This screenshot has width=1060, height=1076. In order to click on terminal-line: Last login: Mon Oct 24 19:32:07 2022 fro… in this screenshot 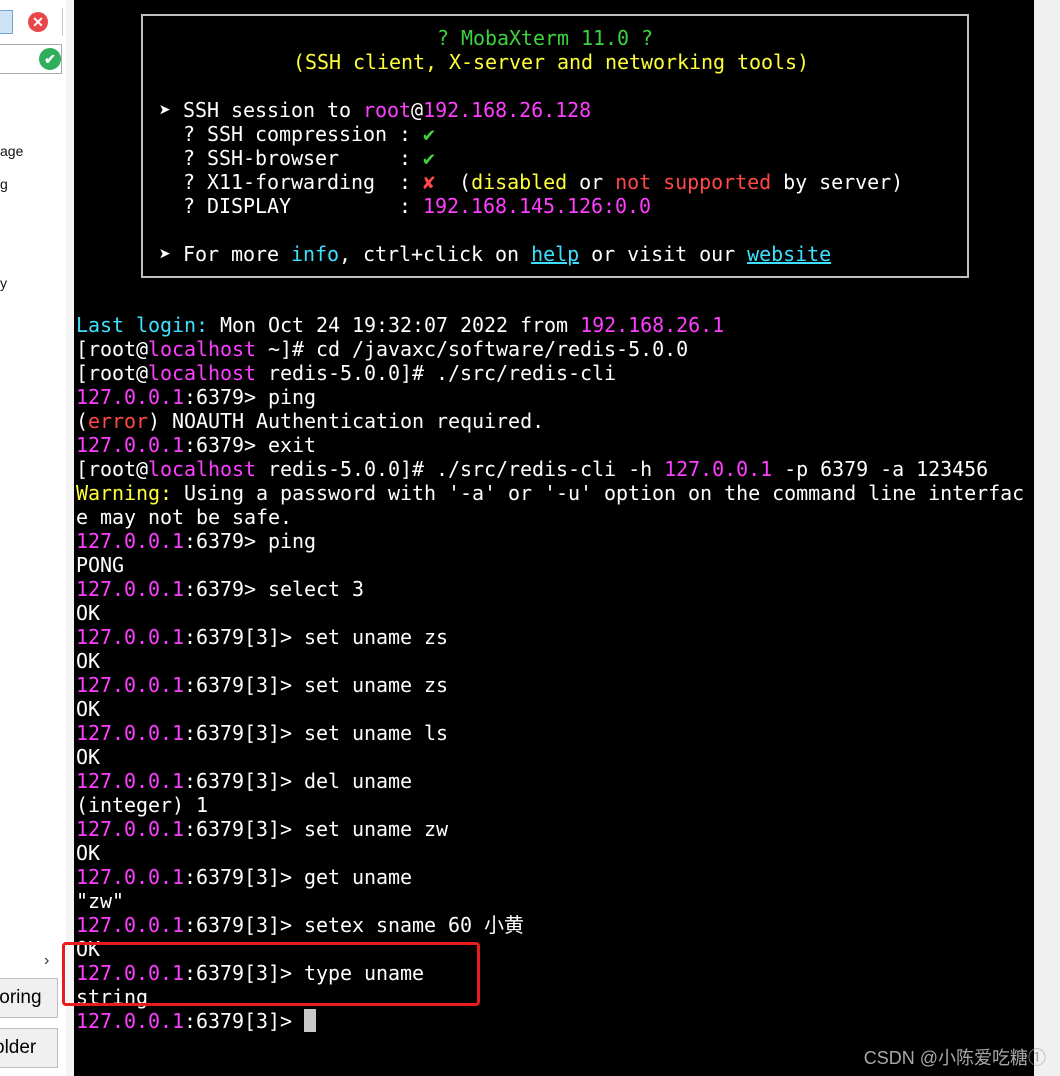, I will do `click(400, 325)`.